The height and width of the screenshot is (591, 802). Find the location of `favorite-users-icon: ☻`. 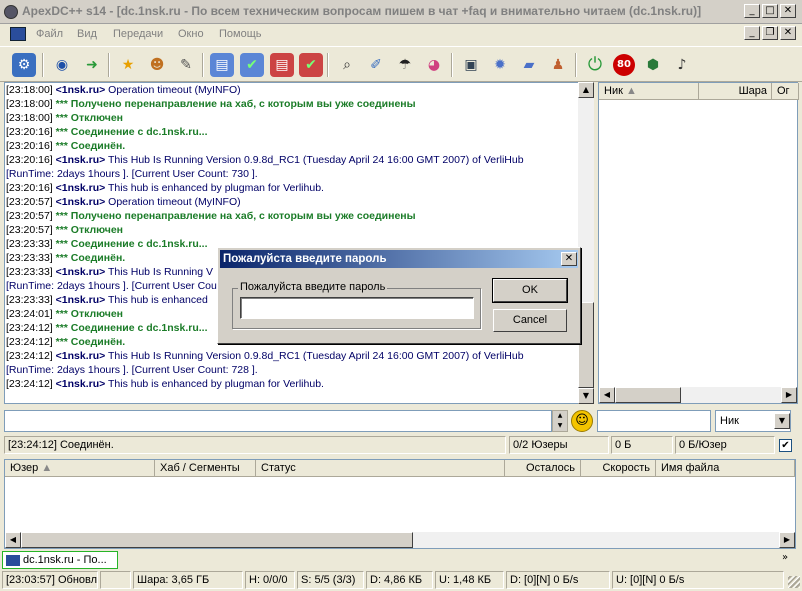

favorite-users-icon: ☻ is located at coordinates (157, 65).